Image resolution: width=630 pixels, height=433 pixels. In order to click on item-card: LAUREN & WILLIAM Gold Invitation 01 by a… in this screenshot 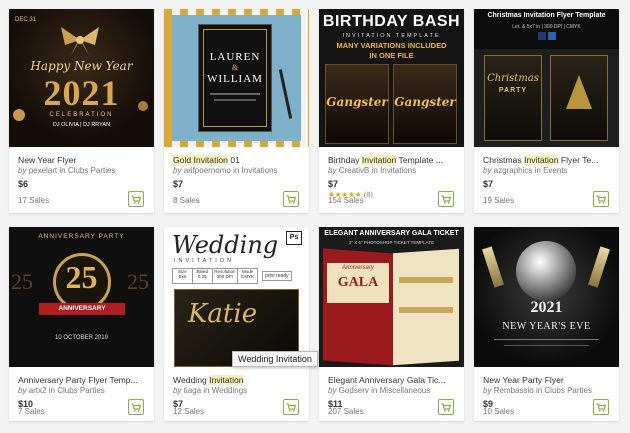, I will do `click(236, 111)`.